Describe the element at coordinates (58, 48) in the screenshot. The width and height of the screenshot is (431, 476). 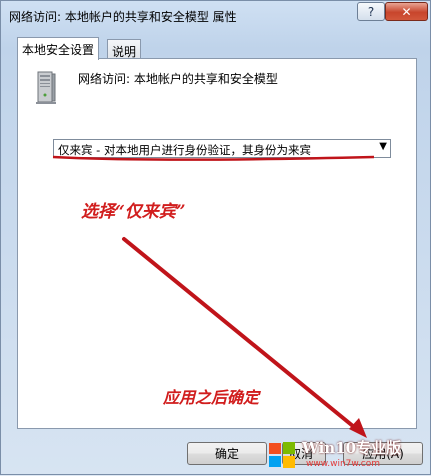
I see `tab-local-security-setting: 本地安全设置` at that location.